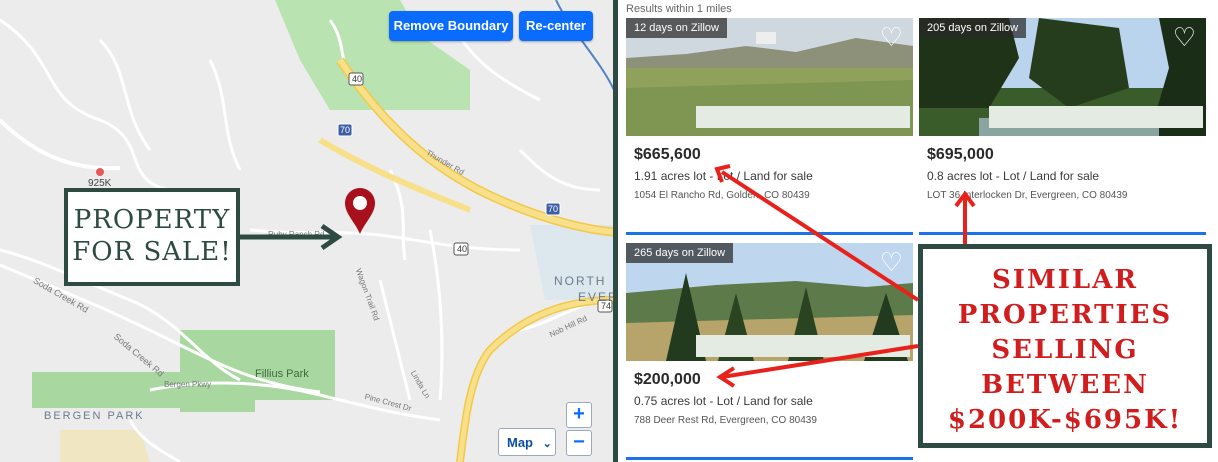  I want to click on listing-details: 1.91 acres lot - Lot / Land for sale, so click(723, 176).